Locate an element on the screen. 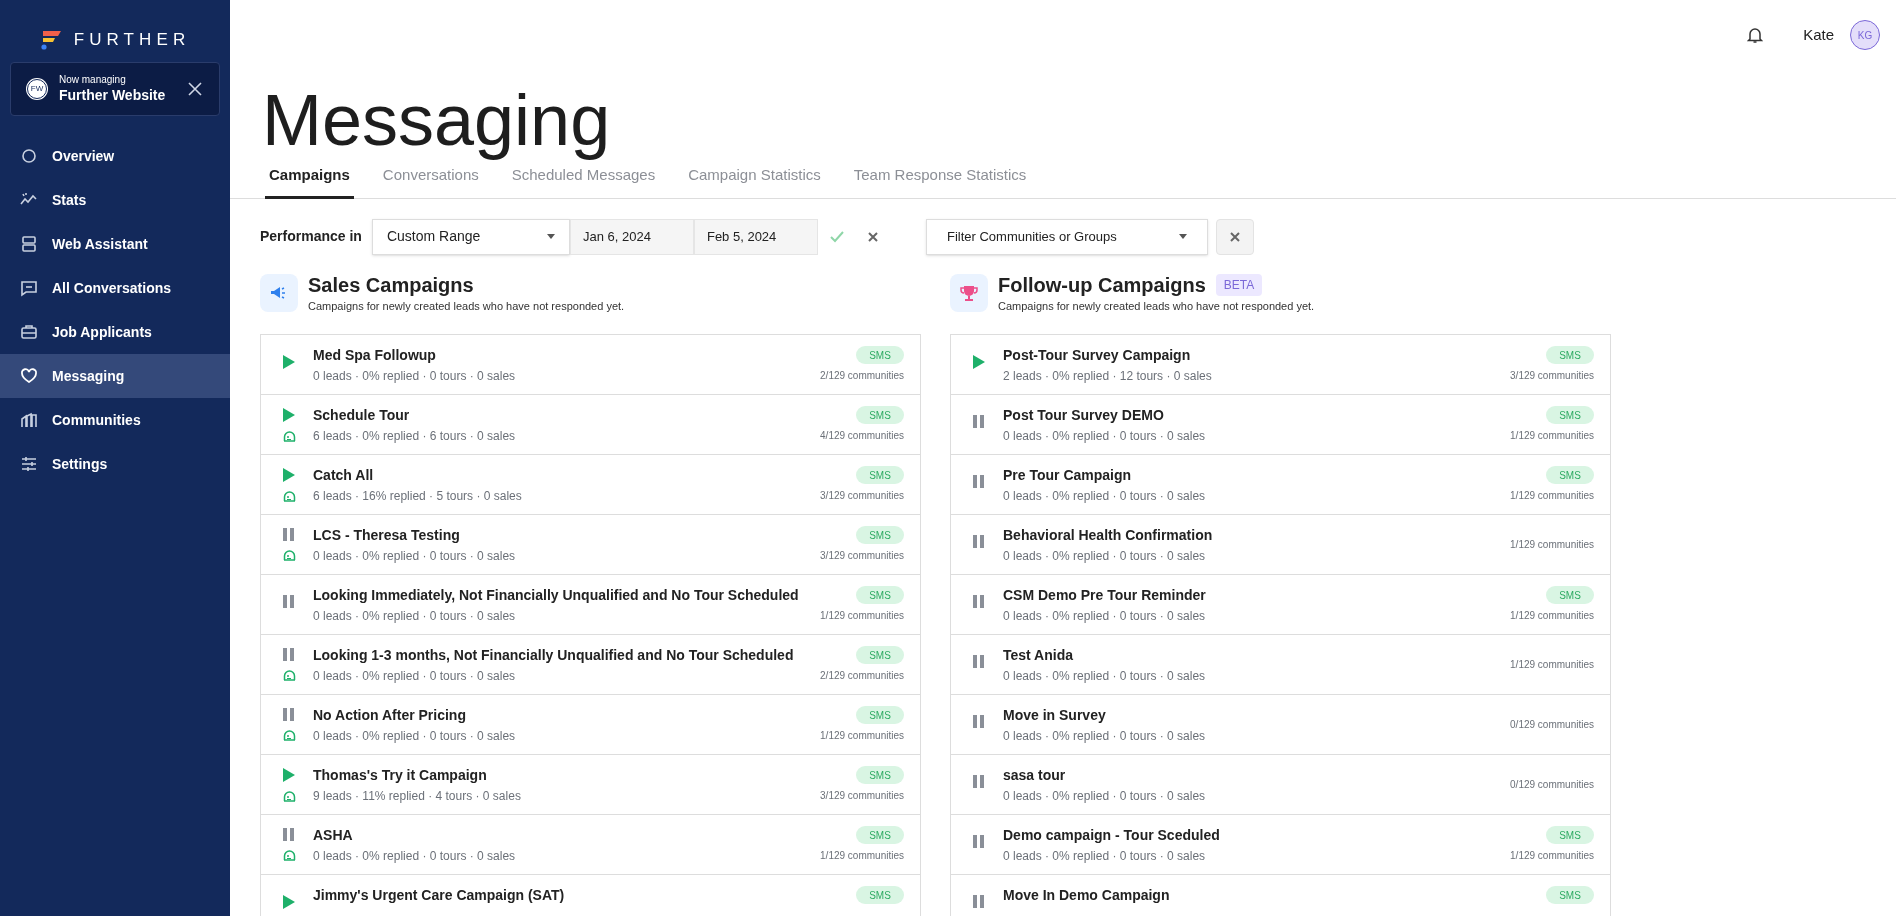  sidebar-item: Communities is located at coordinates (115, 420).